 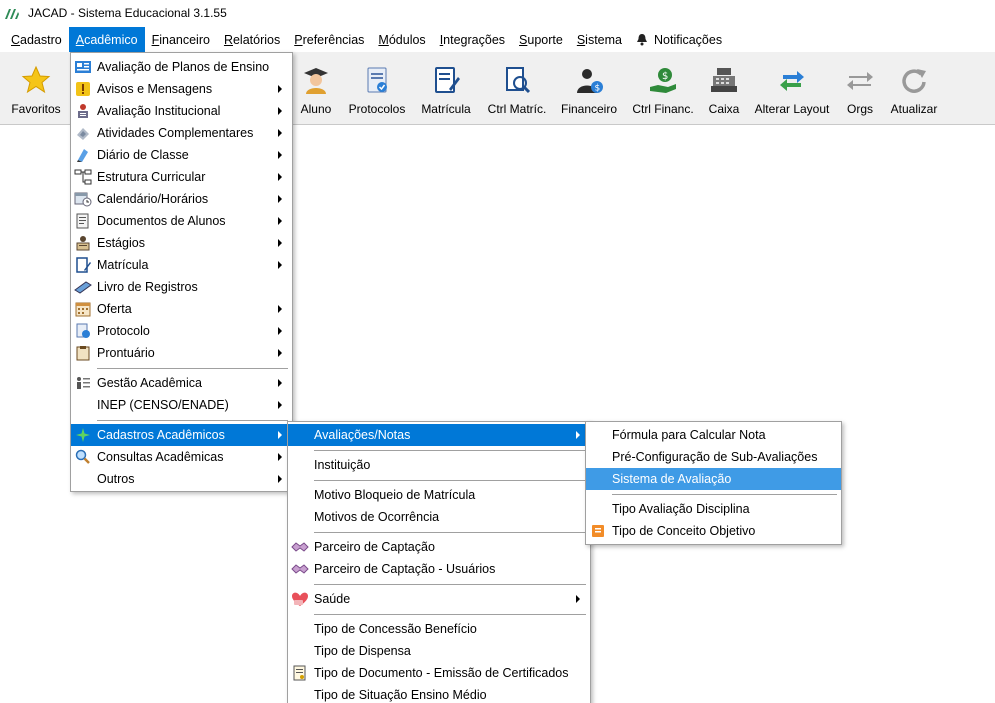 I want to click on toolbar-alterar-layout-button: Alterar Layout, so click(x=792, y=88).